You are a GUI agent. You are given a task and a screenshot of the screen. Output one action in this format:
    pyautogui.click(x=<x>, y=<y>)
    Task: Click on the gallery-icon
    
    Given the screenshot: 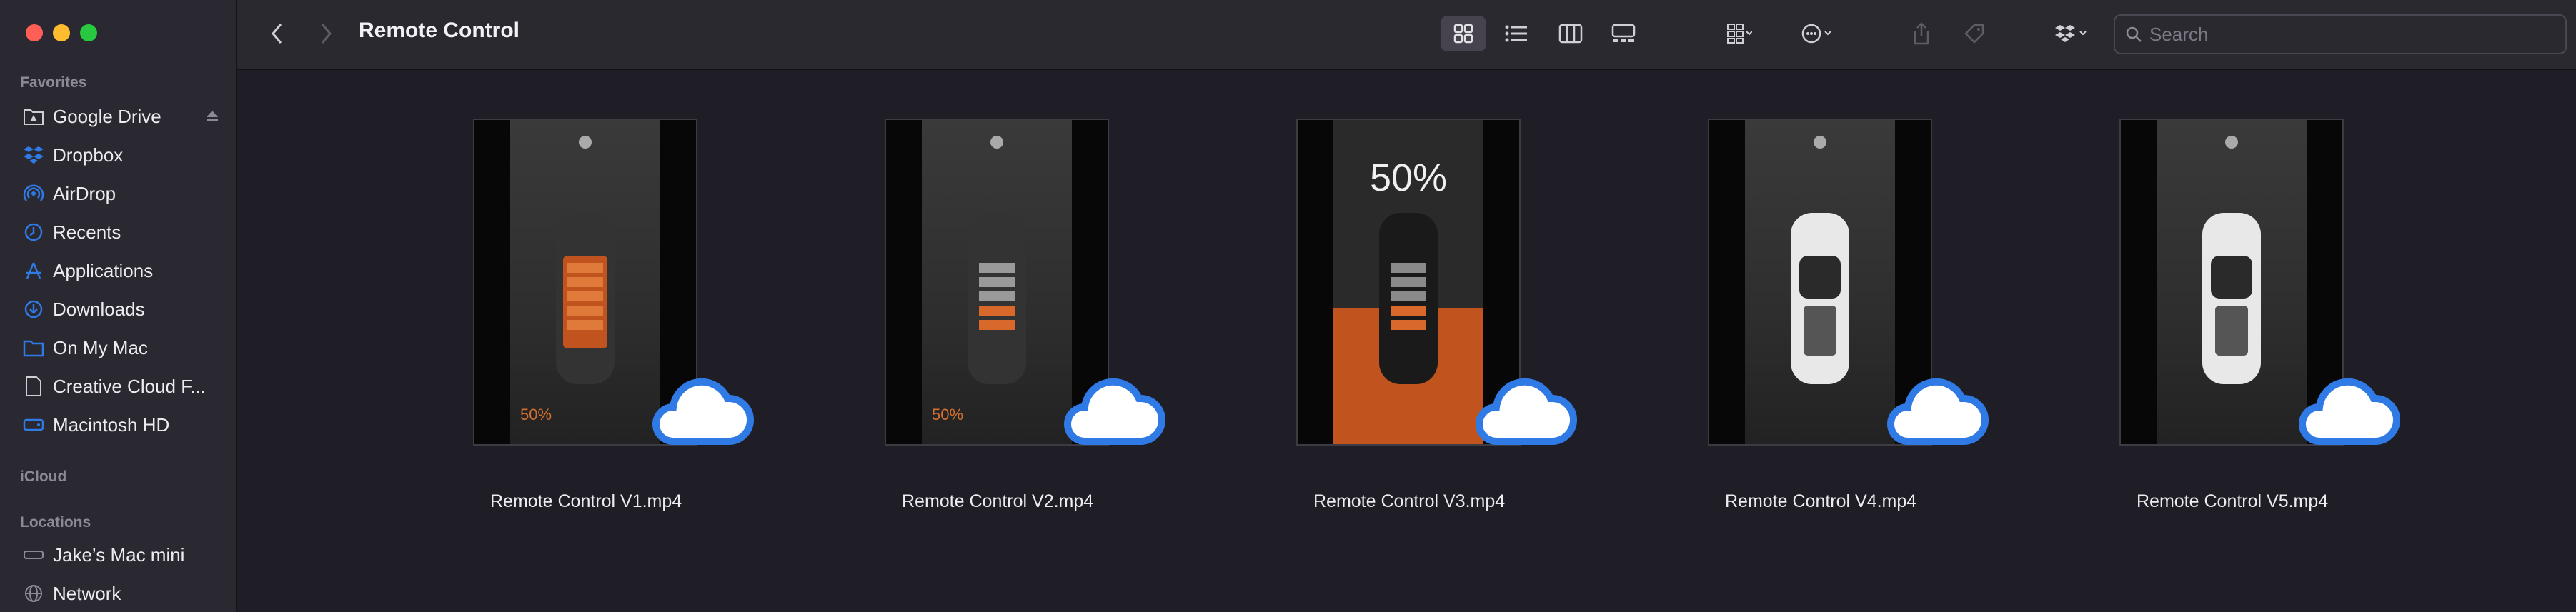 What is the action you would take?
    pyautogui.click(x=1623, y=33)
    